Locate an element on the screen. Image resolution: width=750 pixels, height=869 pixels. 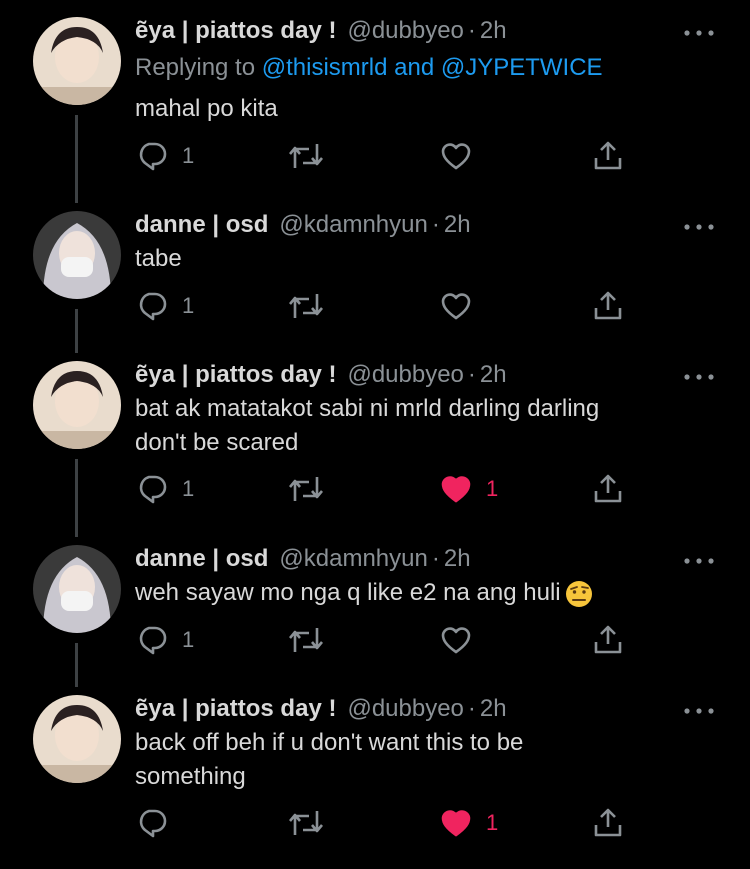
replying-to-label: Replying to is located at coordinates (195, 67).